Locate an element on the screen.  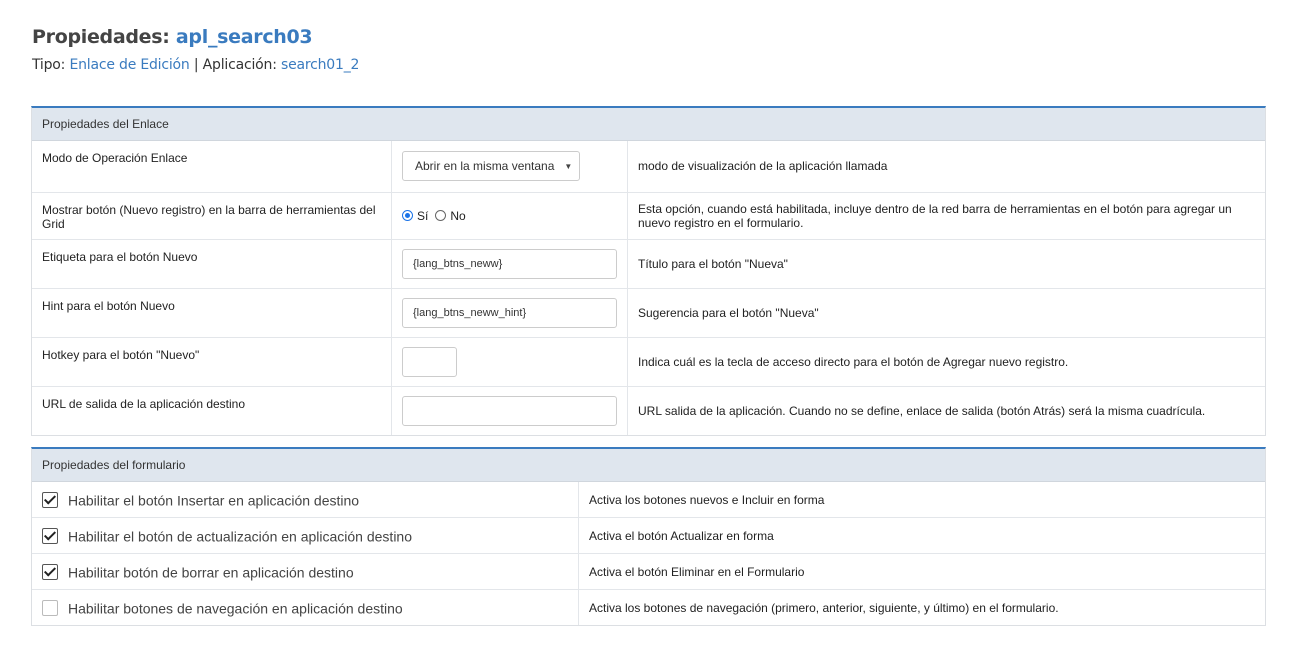
delete-button-checkbox is located at coordinates (50, 572).